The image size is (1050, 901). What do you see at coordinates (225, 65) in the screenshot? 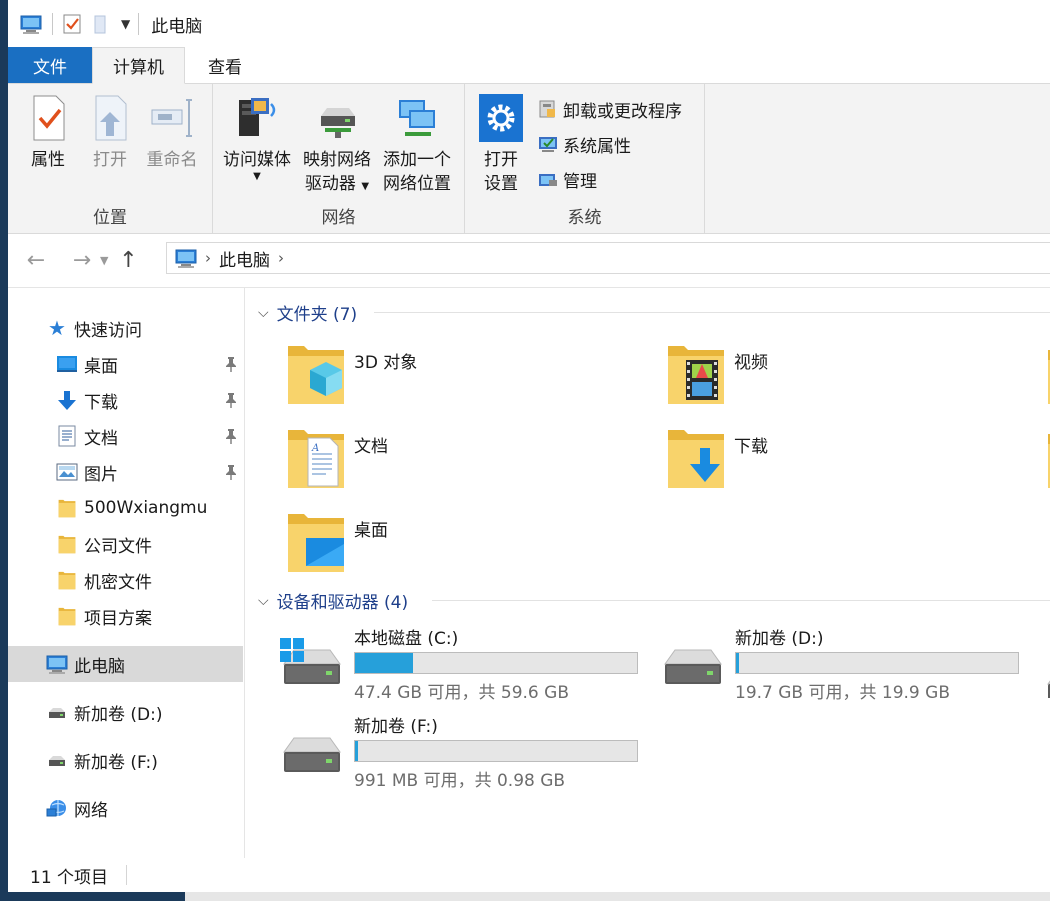
I see `tab-view: 查看` at bounding box center [225, 65].